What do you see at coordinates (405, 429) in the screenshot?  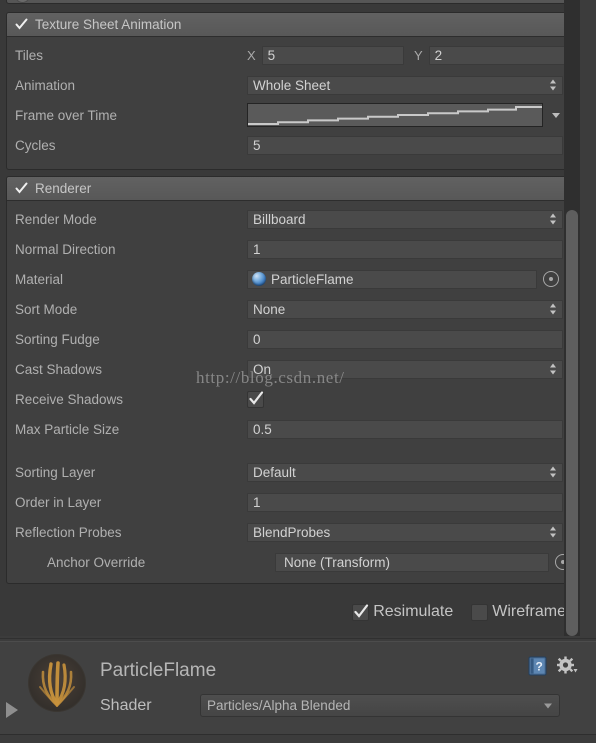 I see `max-particle-size-input: 0.5` at bounding box center [405, 429].